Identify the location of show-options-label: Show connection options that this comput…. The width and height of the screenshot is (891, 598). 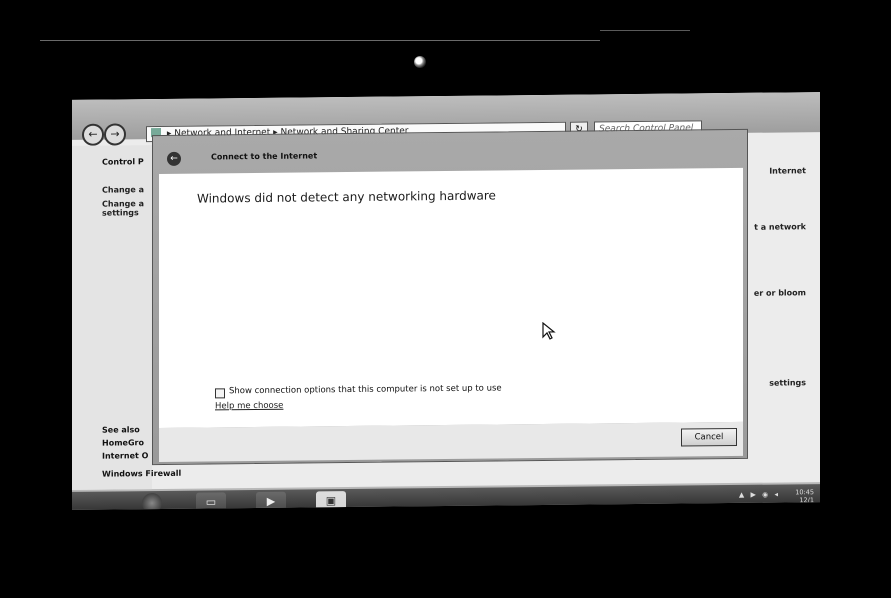
(365, 389).